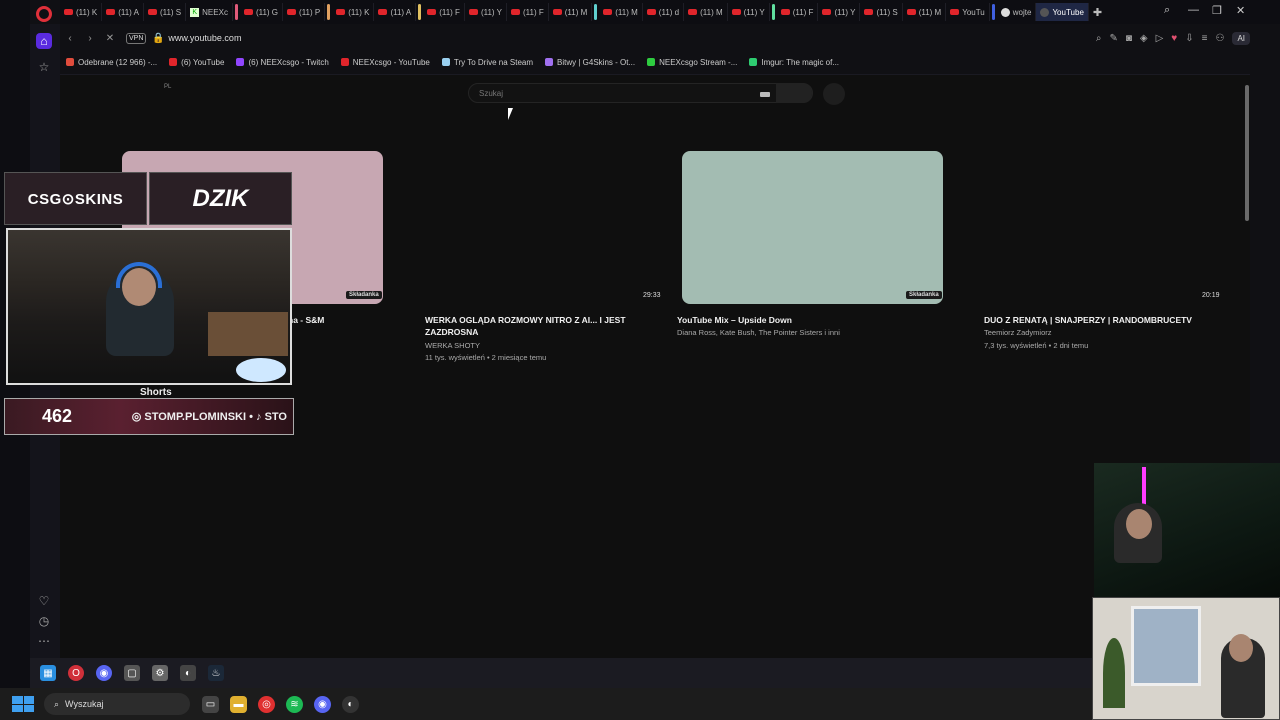 The width and height of the screenshot is (1280, 720). Describe the element at coordinates (160, 673) in the screenshot. I see `settings-icon: ⚙` at that location.